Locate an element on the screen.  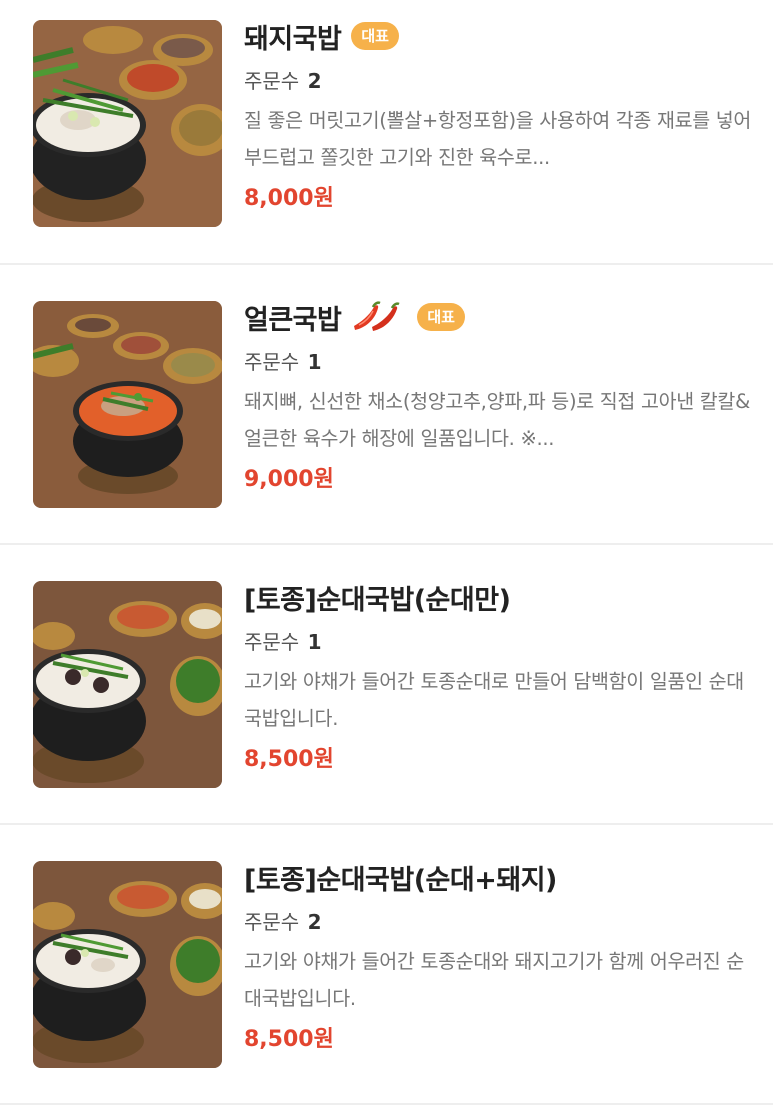
menu-name: [토종]순대국밥(순대만) is located at coordinates (377, 600).